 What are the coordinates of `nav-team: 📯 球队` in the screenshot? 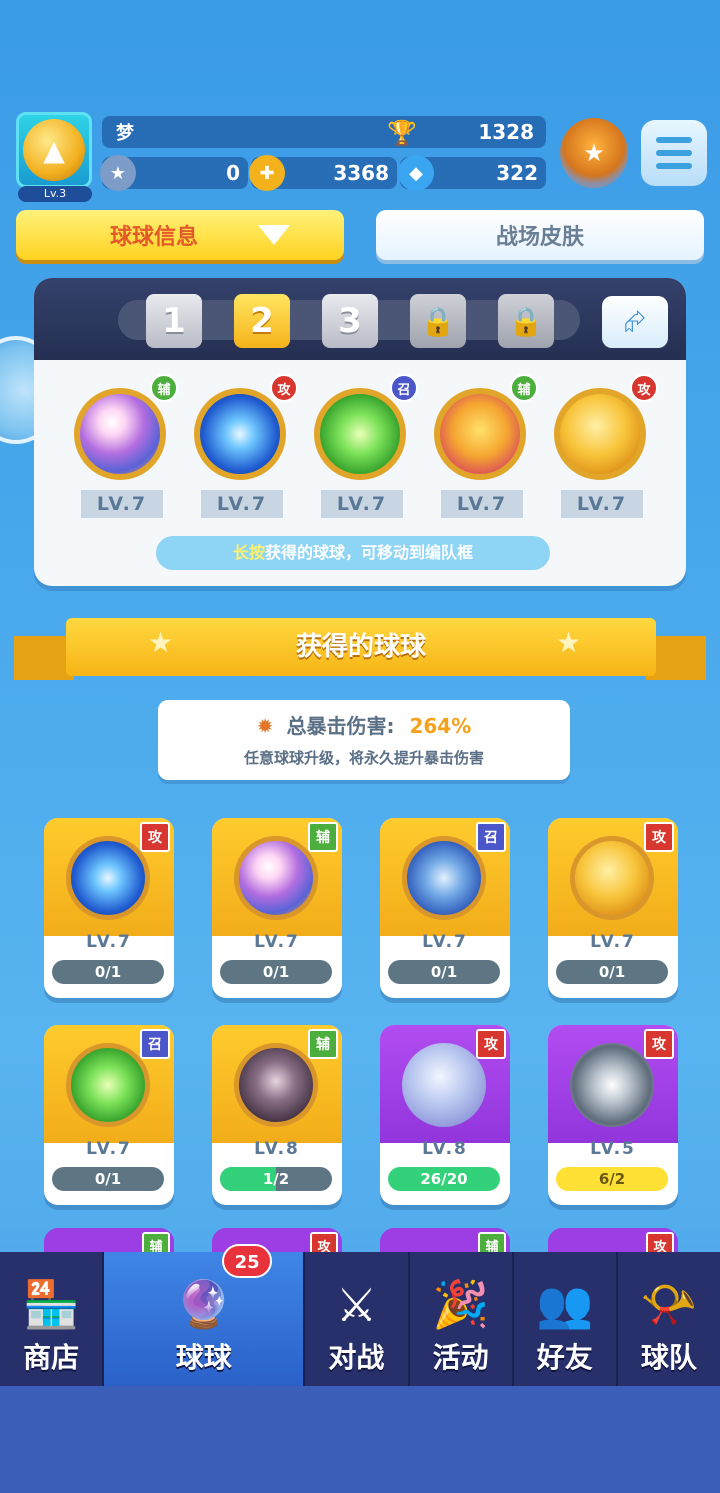 It's located at (669, 1319).